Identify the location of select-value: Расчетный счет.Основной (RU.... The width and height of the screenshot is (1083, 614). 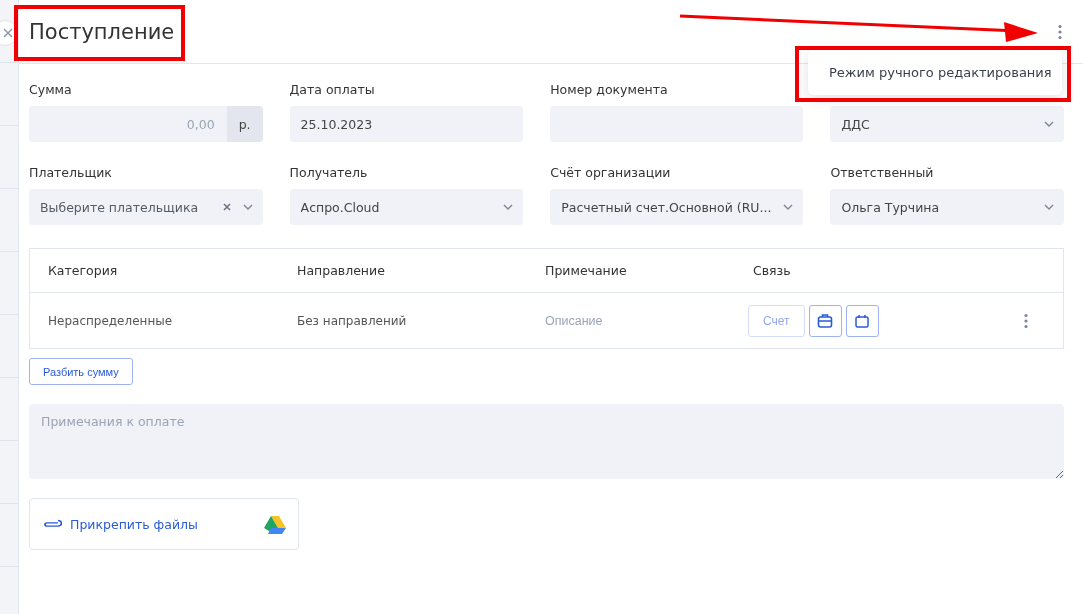
(666, 207).